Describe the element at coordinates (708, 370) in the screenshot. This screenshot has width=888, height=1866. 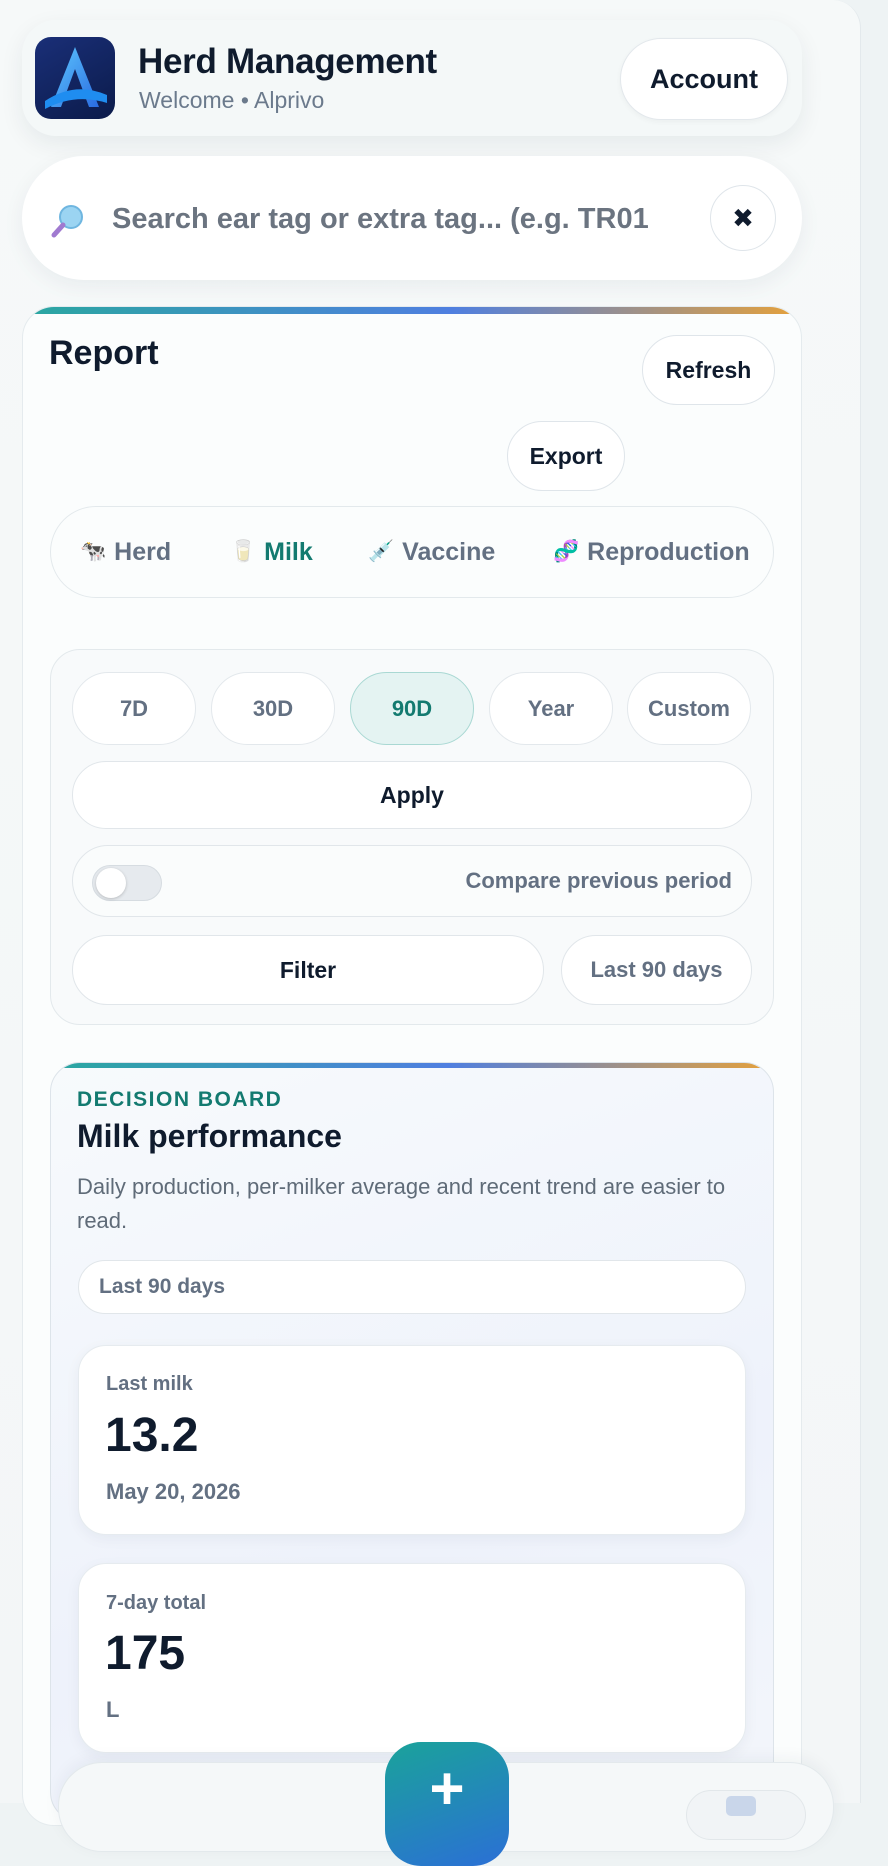
I see `refresh-button: Refresh` at that location.